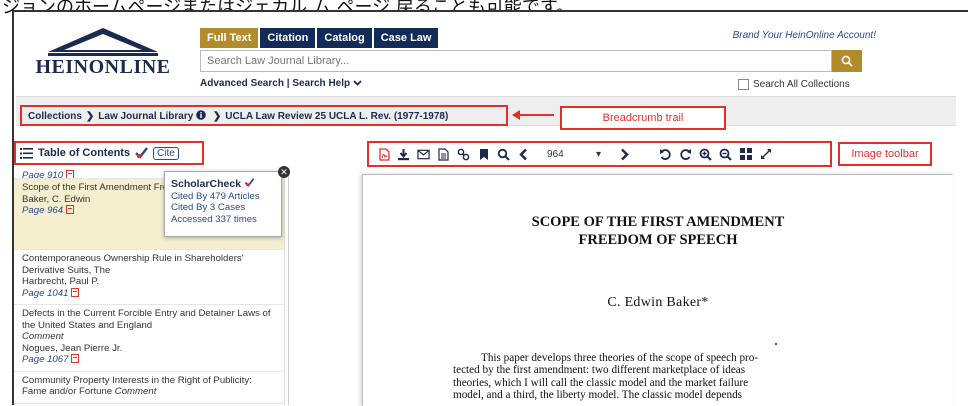 This screenshot has width=968, height=406. I want to click on scholarcheck-title: ScholarCheck, so click(223, 184).